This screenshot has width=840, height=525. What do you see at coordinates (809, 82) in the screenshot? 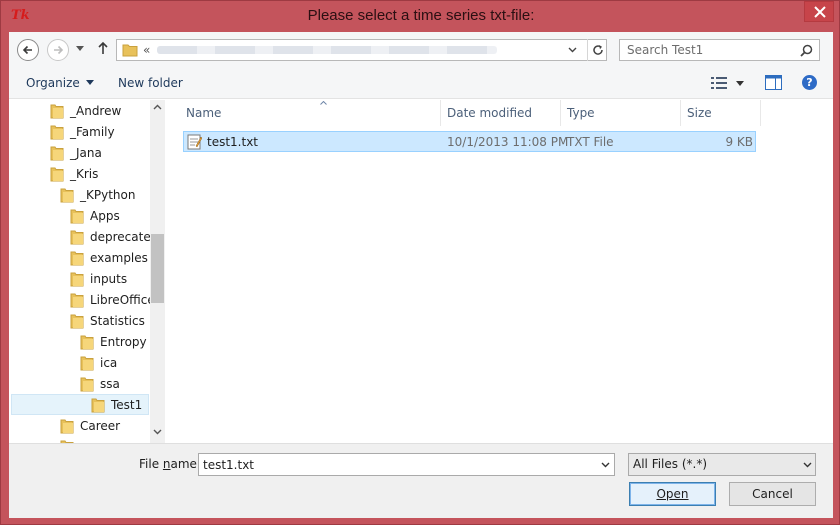
I see `help-icon: ?` at bounding box center [809, 82].